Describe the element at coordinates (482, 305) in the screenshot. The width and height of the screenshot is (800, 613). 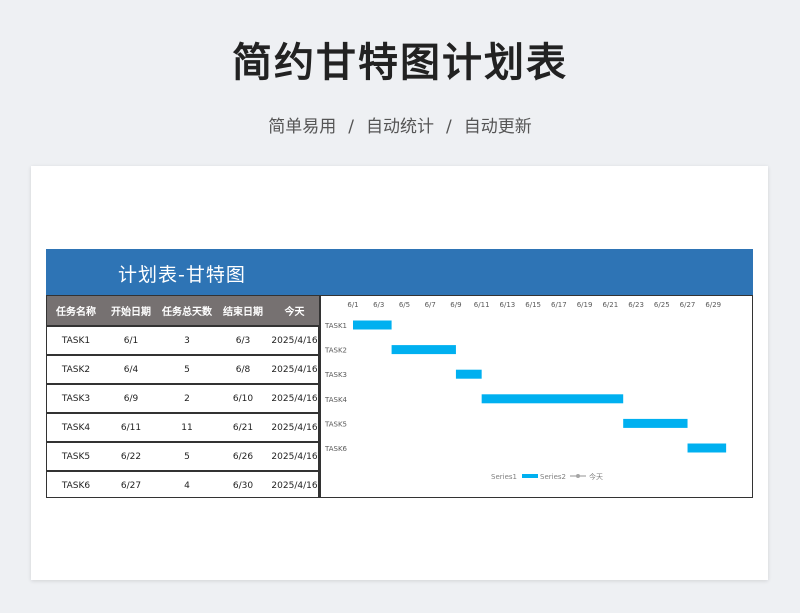
I see `x-tick-label: 6/11` at that location.